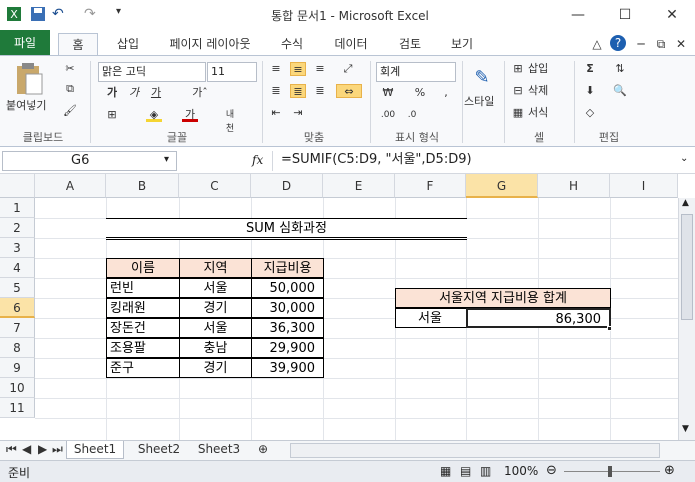 Image resolution: width=695 pixels, height=482 pixels. Describe the element at coordinates (320, 69) in the screenshot. I see `align-bottom-icon: ≡` at that location.